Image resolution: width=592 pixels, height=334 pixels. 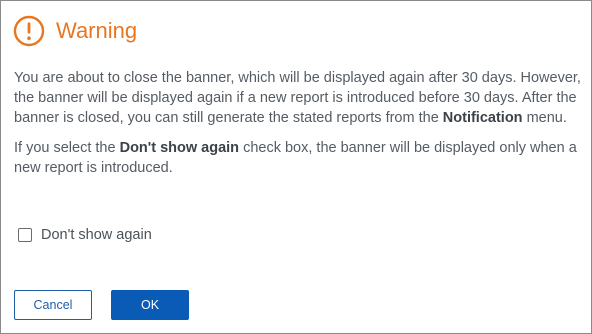 I want to click on cancel-button: Cancel, so click(x=53, y=305).